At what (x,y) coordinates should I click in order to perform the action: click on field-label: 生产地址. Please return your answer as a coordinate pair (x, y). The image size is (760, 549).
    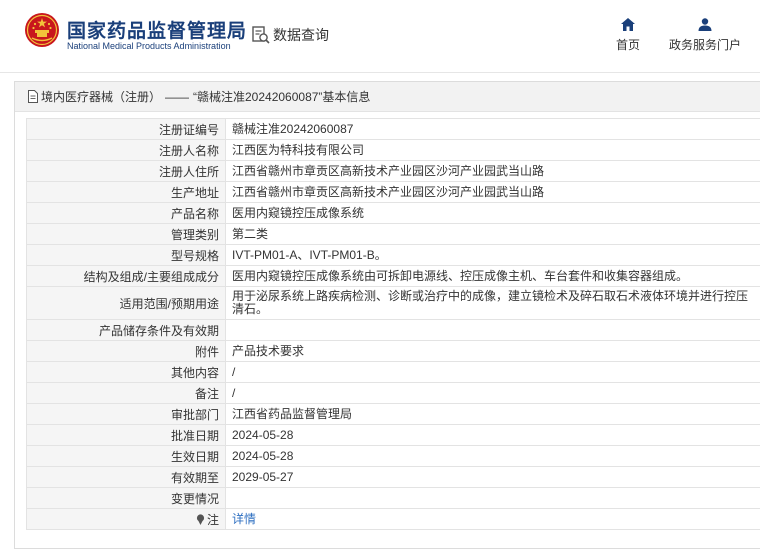
    Looking at the image, I should click on (126, 192).